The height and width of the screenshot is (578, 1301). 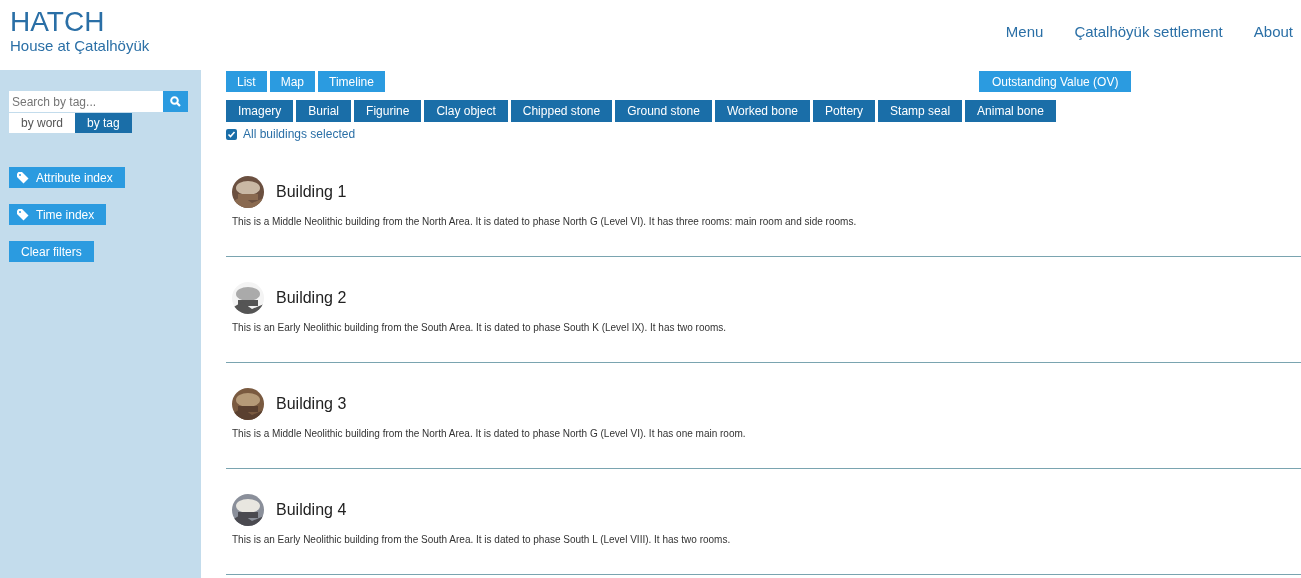 What do you see at coordinates (762, 111) in the screenshot?
I see `category-button: Worked bone` at bounding box center [762, 111].